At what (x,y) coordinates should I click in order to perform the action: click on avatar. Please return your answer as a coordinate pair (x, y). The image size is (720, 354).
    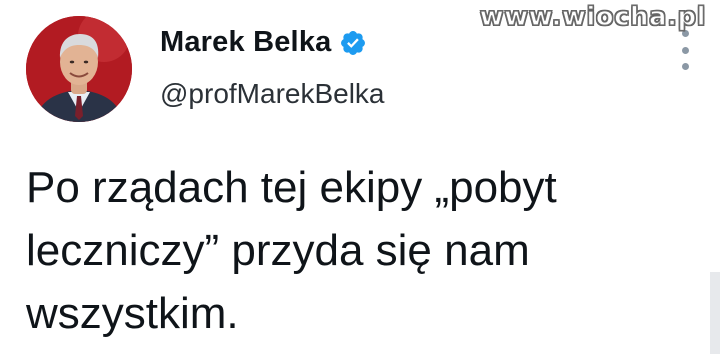
    Looking at the image, I should click on (79, 69).